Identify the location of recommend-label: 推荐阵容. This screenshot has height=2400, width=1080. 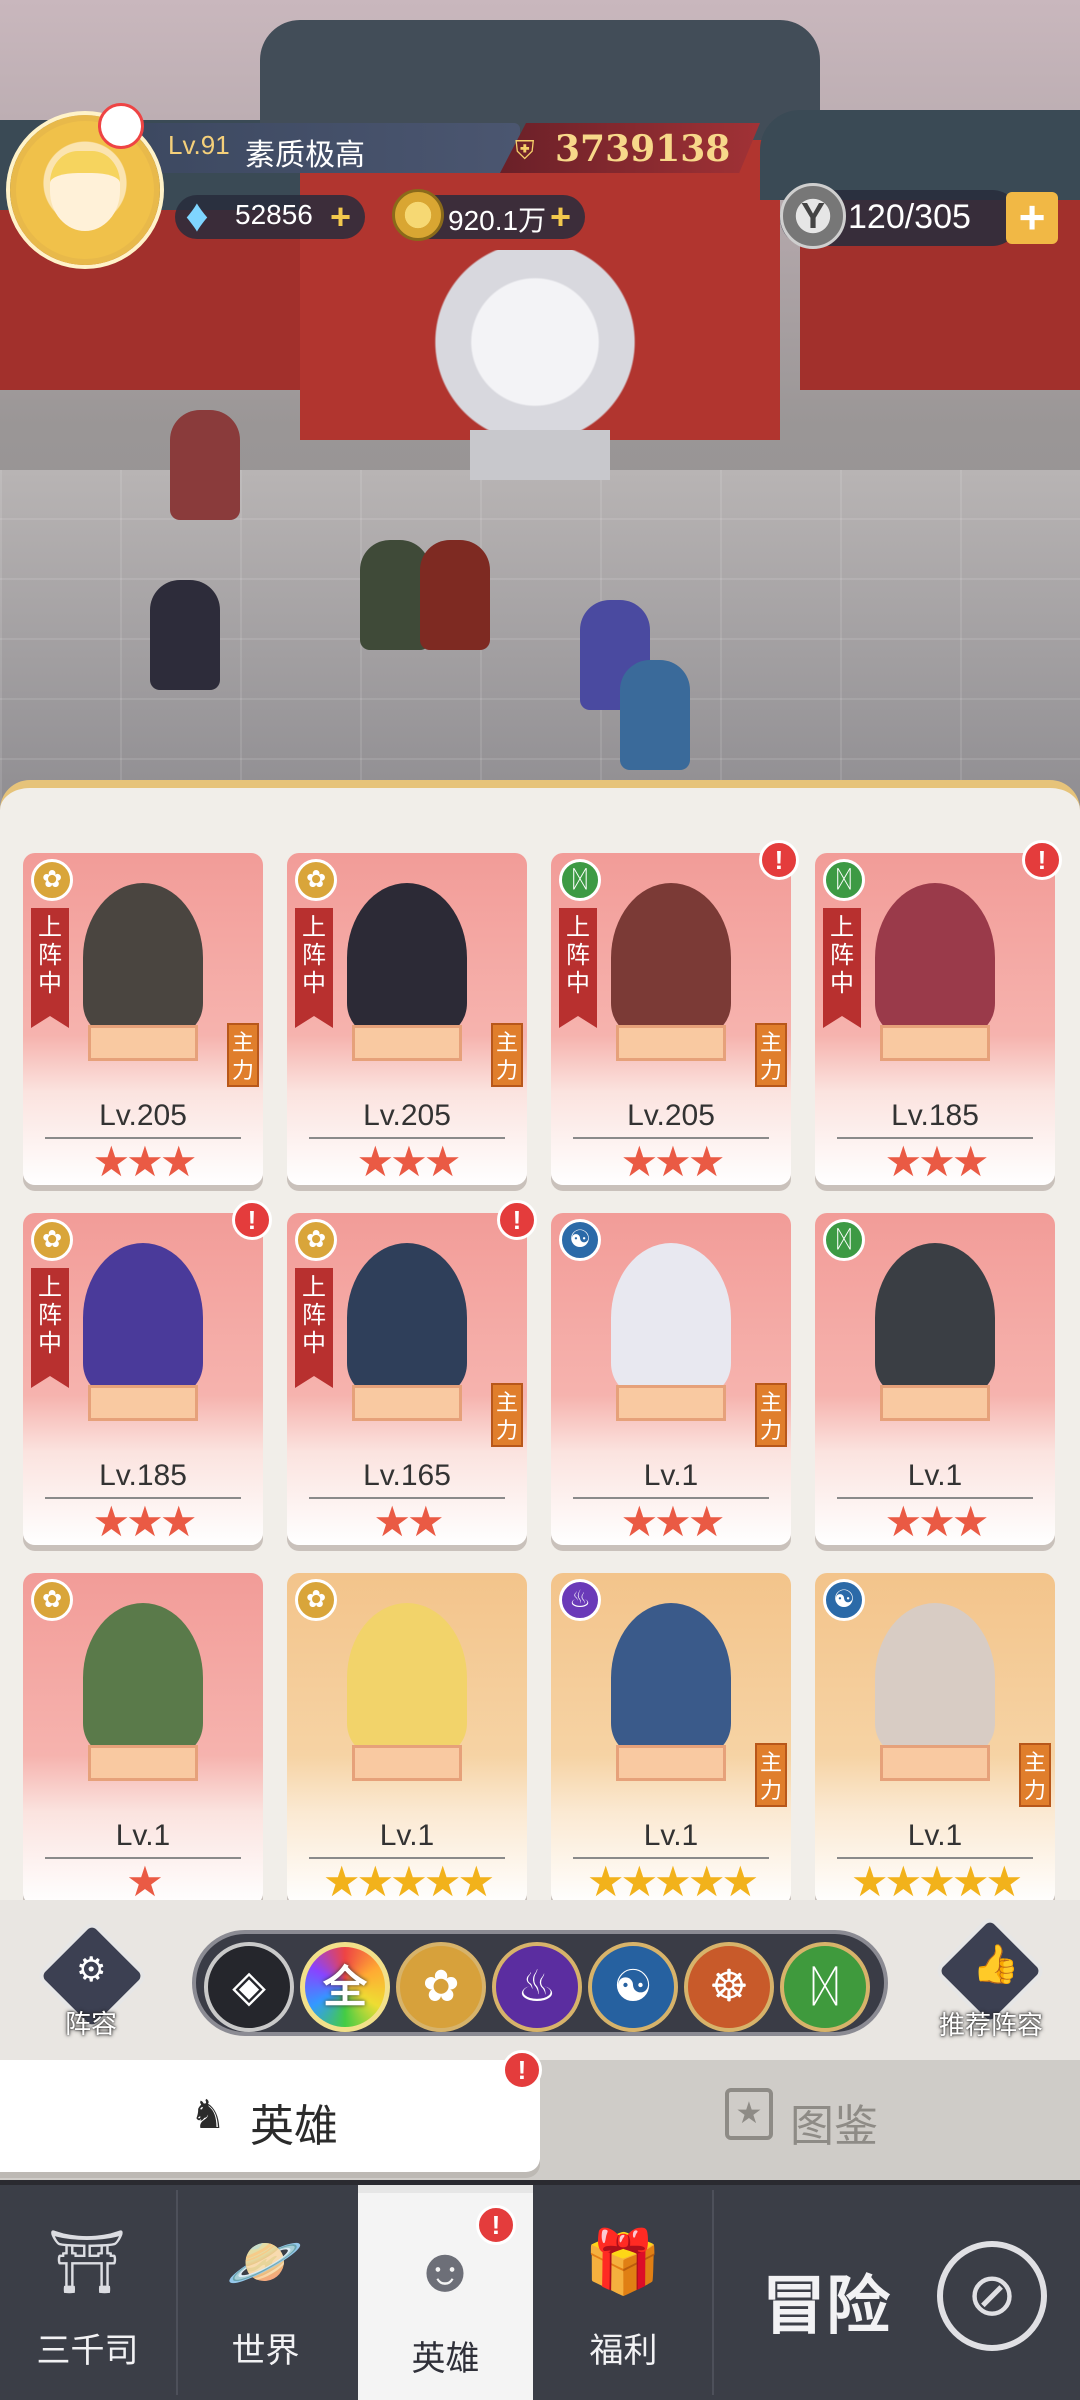
(990, 2025).